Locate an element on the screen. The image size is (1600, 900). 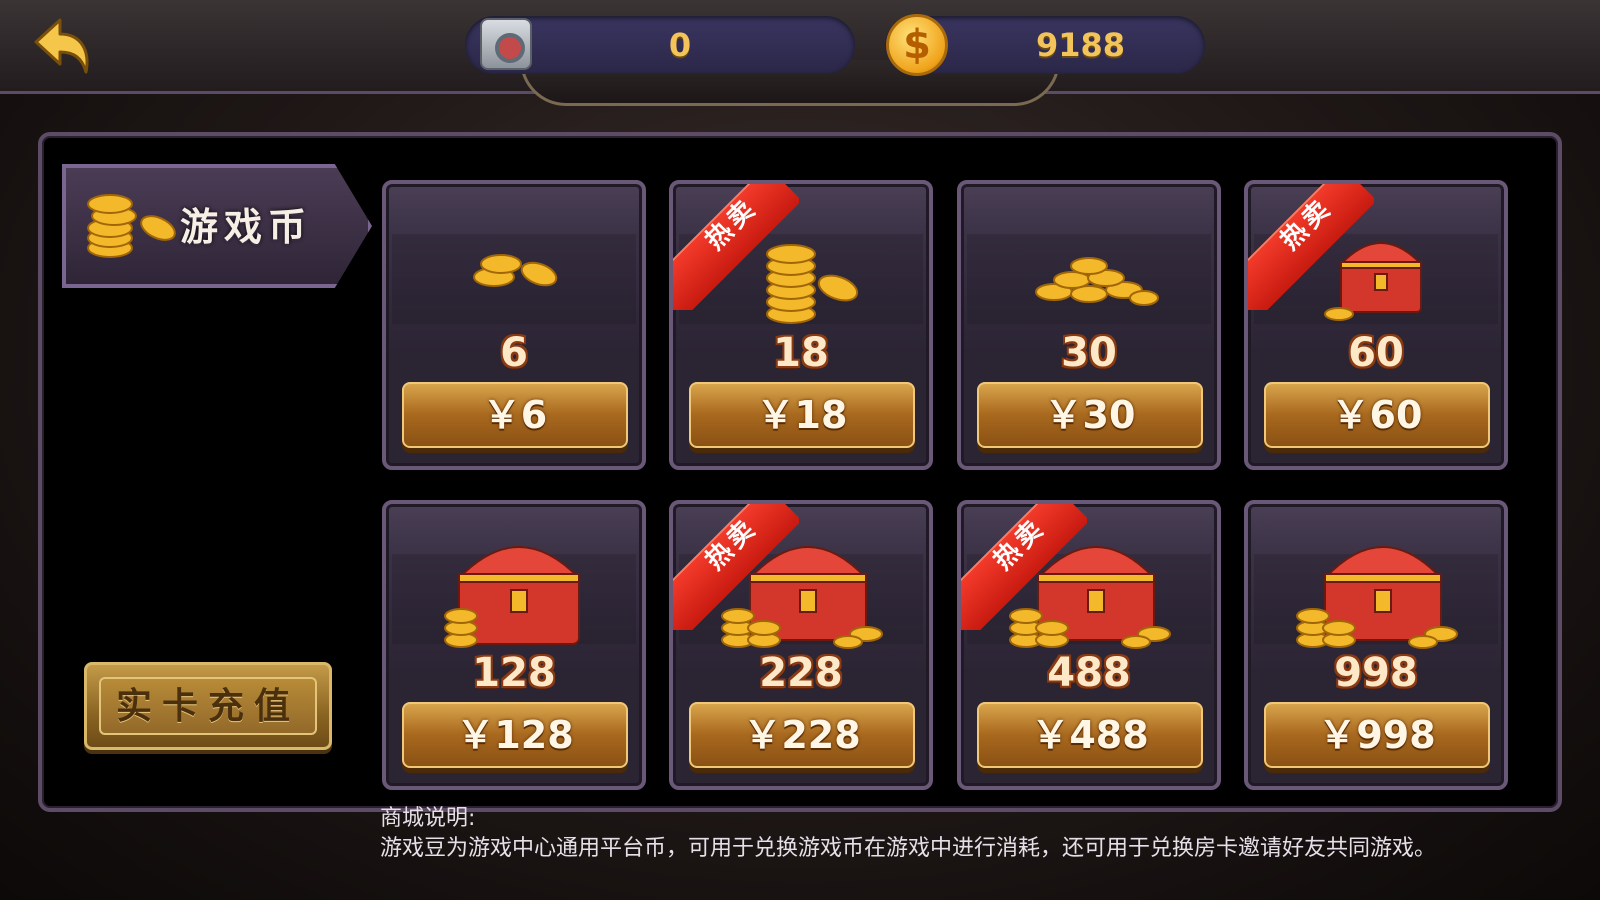
chest-coins-icon is located at coordinates (1377, 597).